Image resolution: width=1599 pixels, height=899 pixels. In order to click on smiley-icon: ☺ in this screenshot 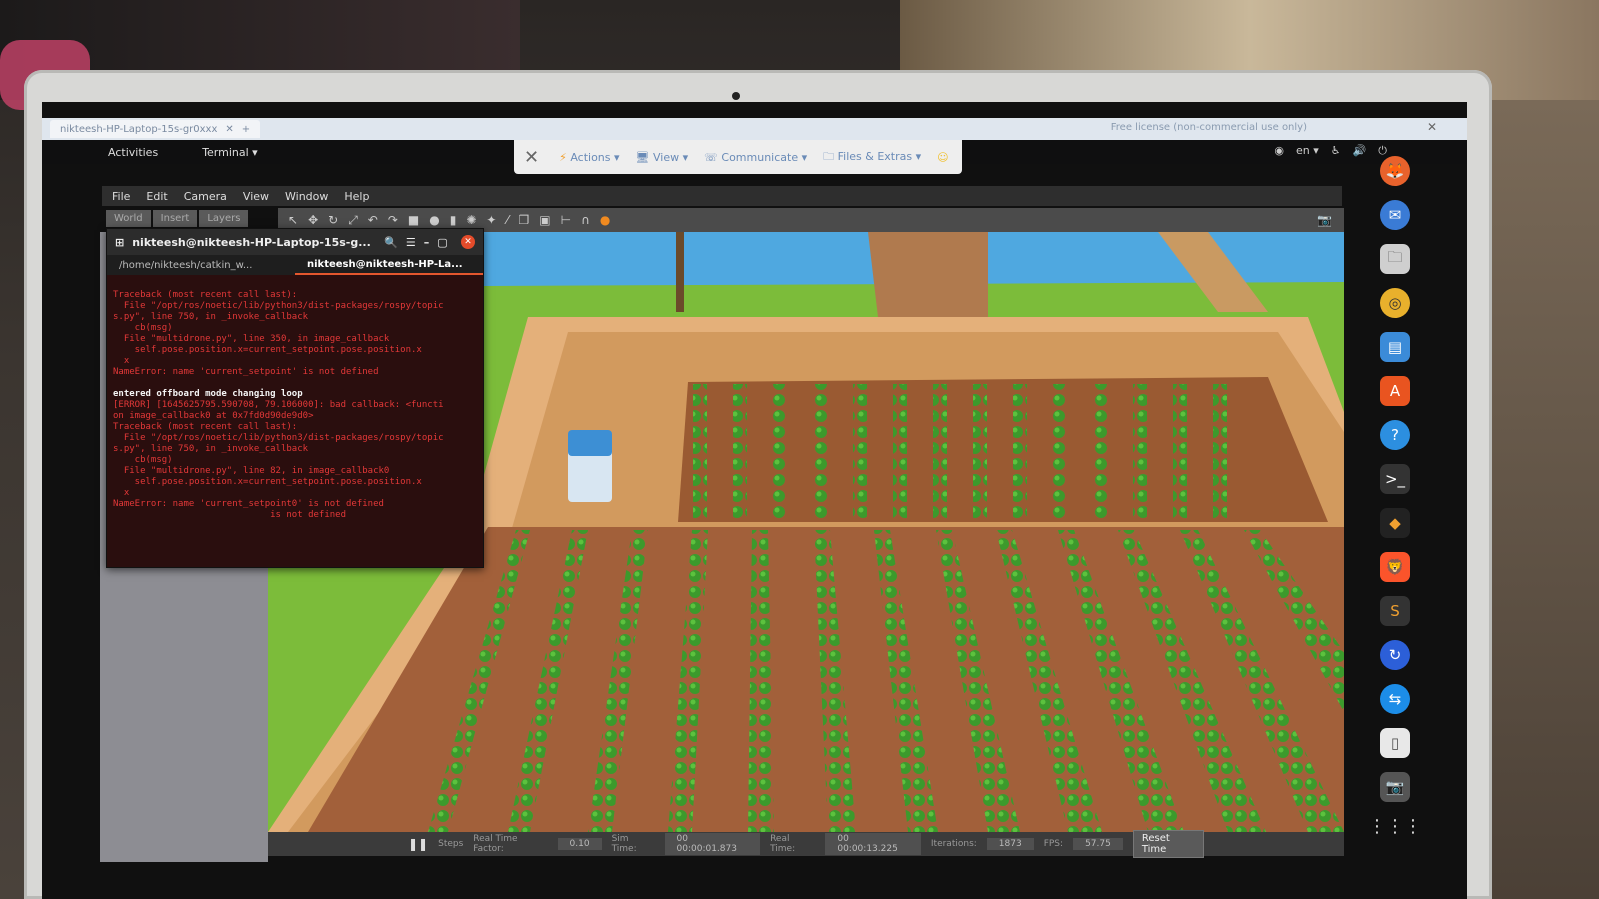, I will do `click(942, 157)`.